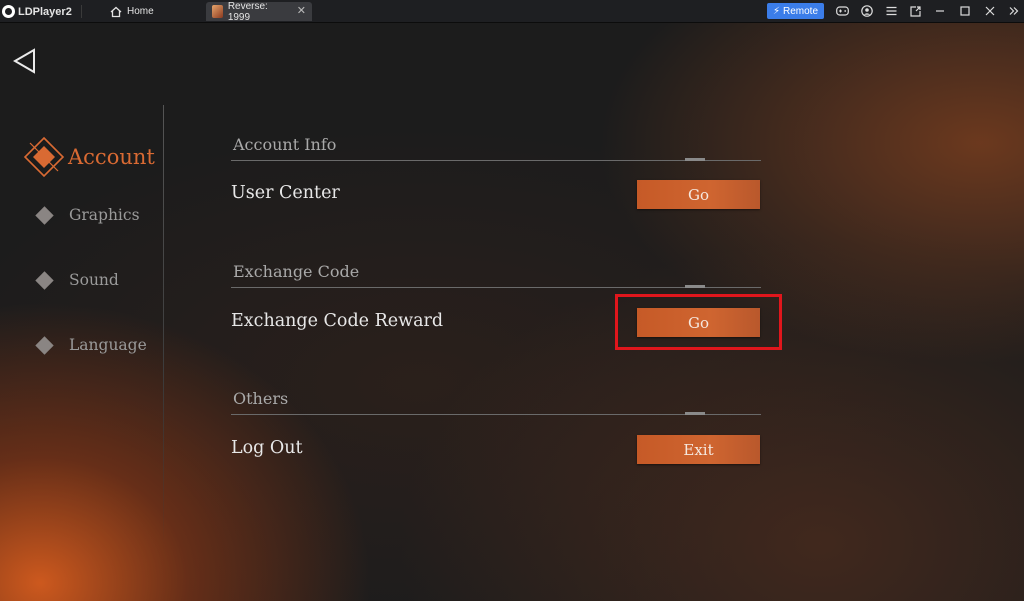  Describe the element at coordinates (108, 345) in the screenshot. I see `sidebar-item-label: Language` at that location.